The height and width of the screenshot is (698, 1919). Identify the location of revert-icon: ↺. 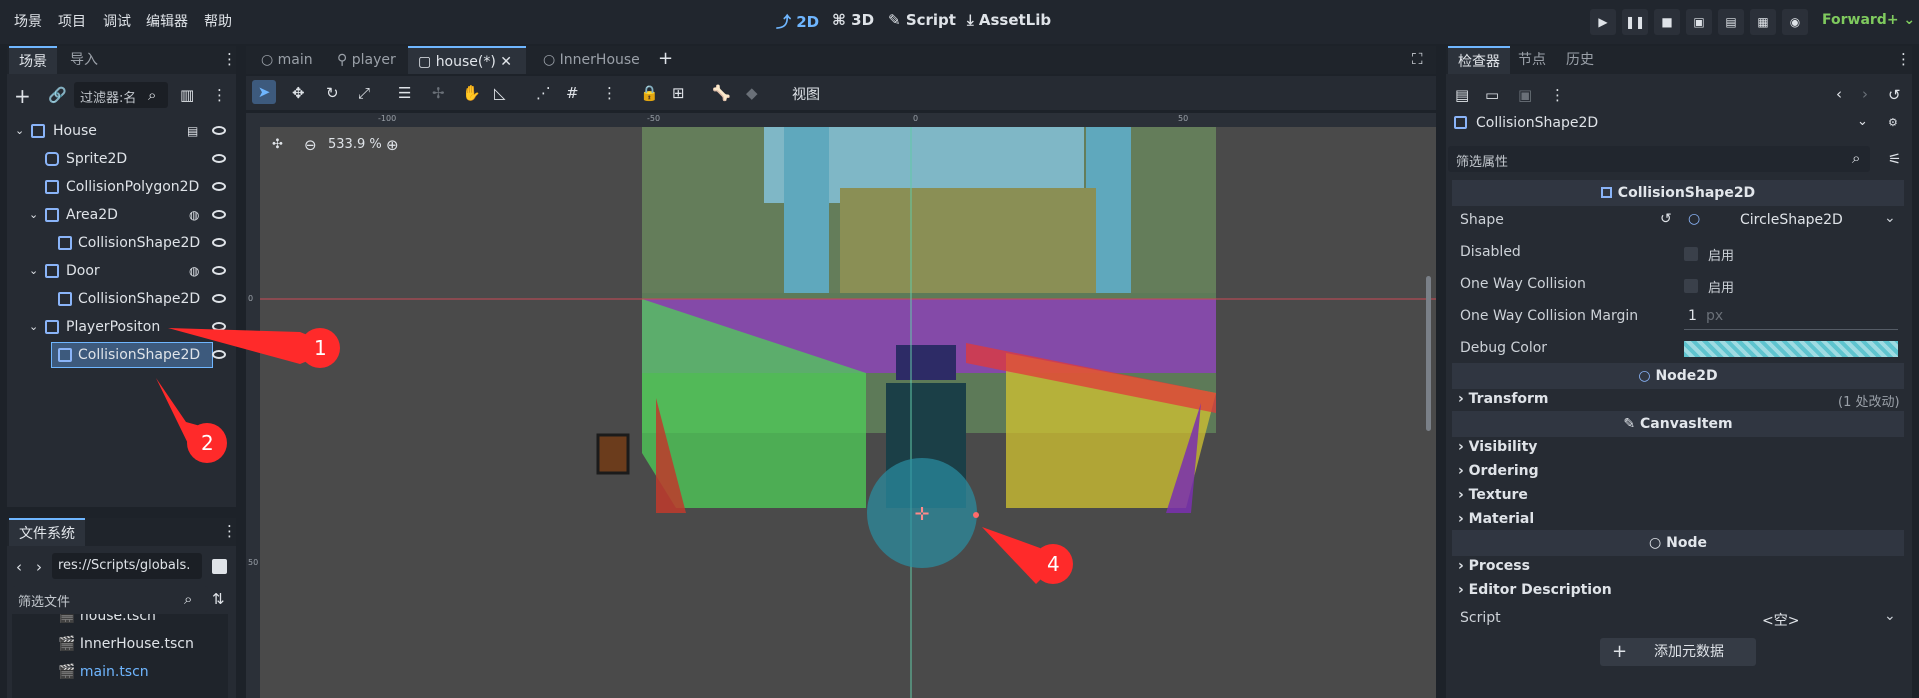
(1666, 219).